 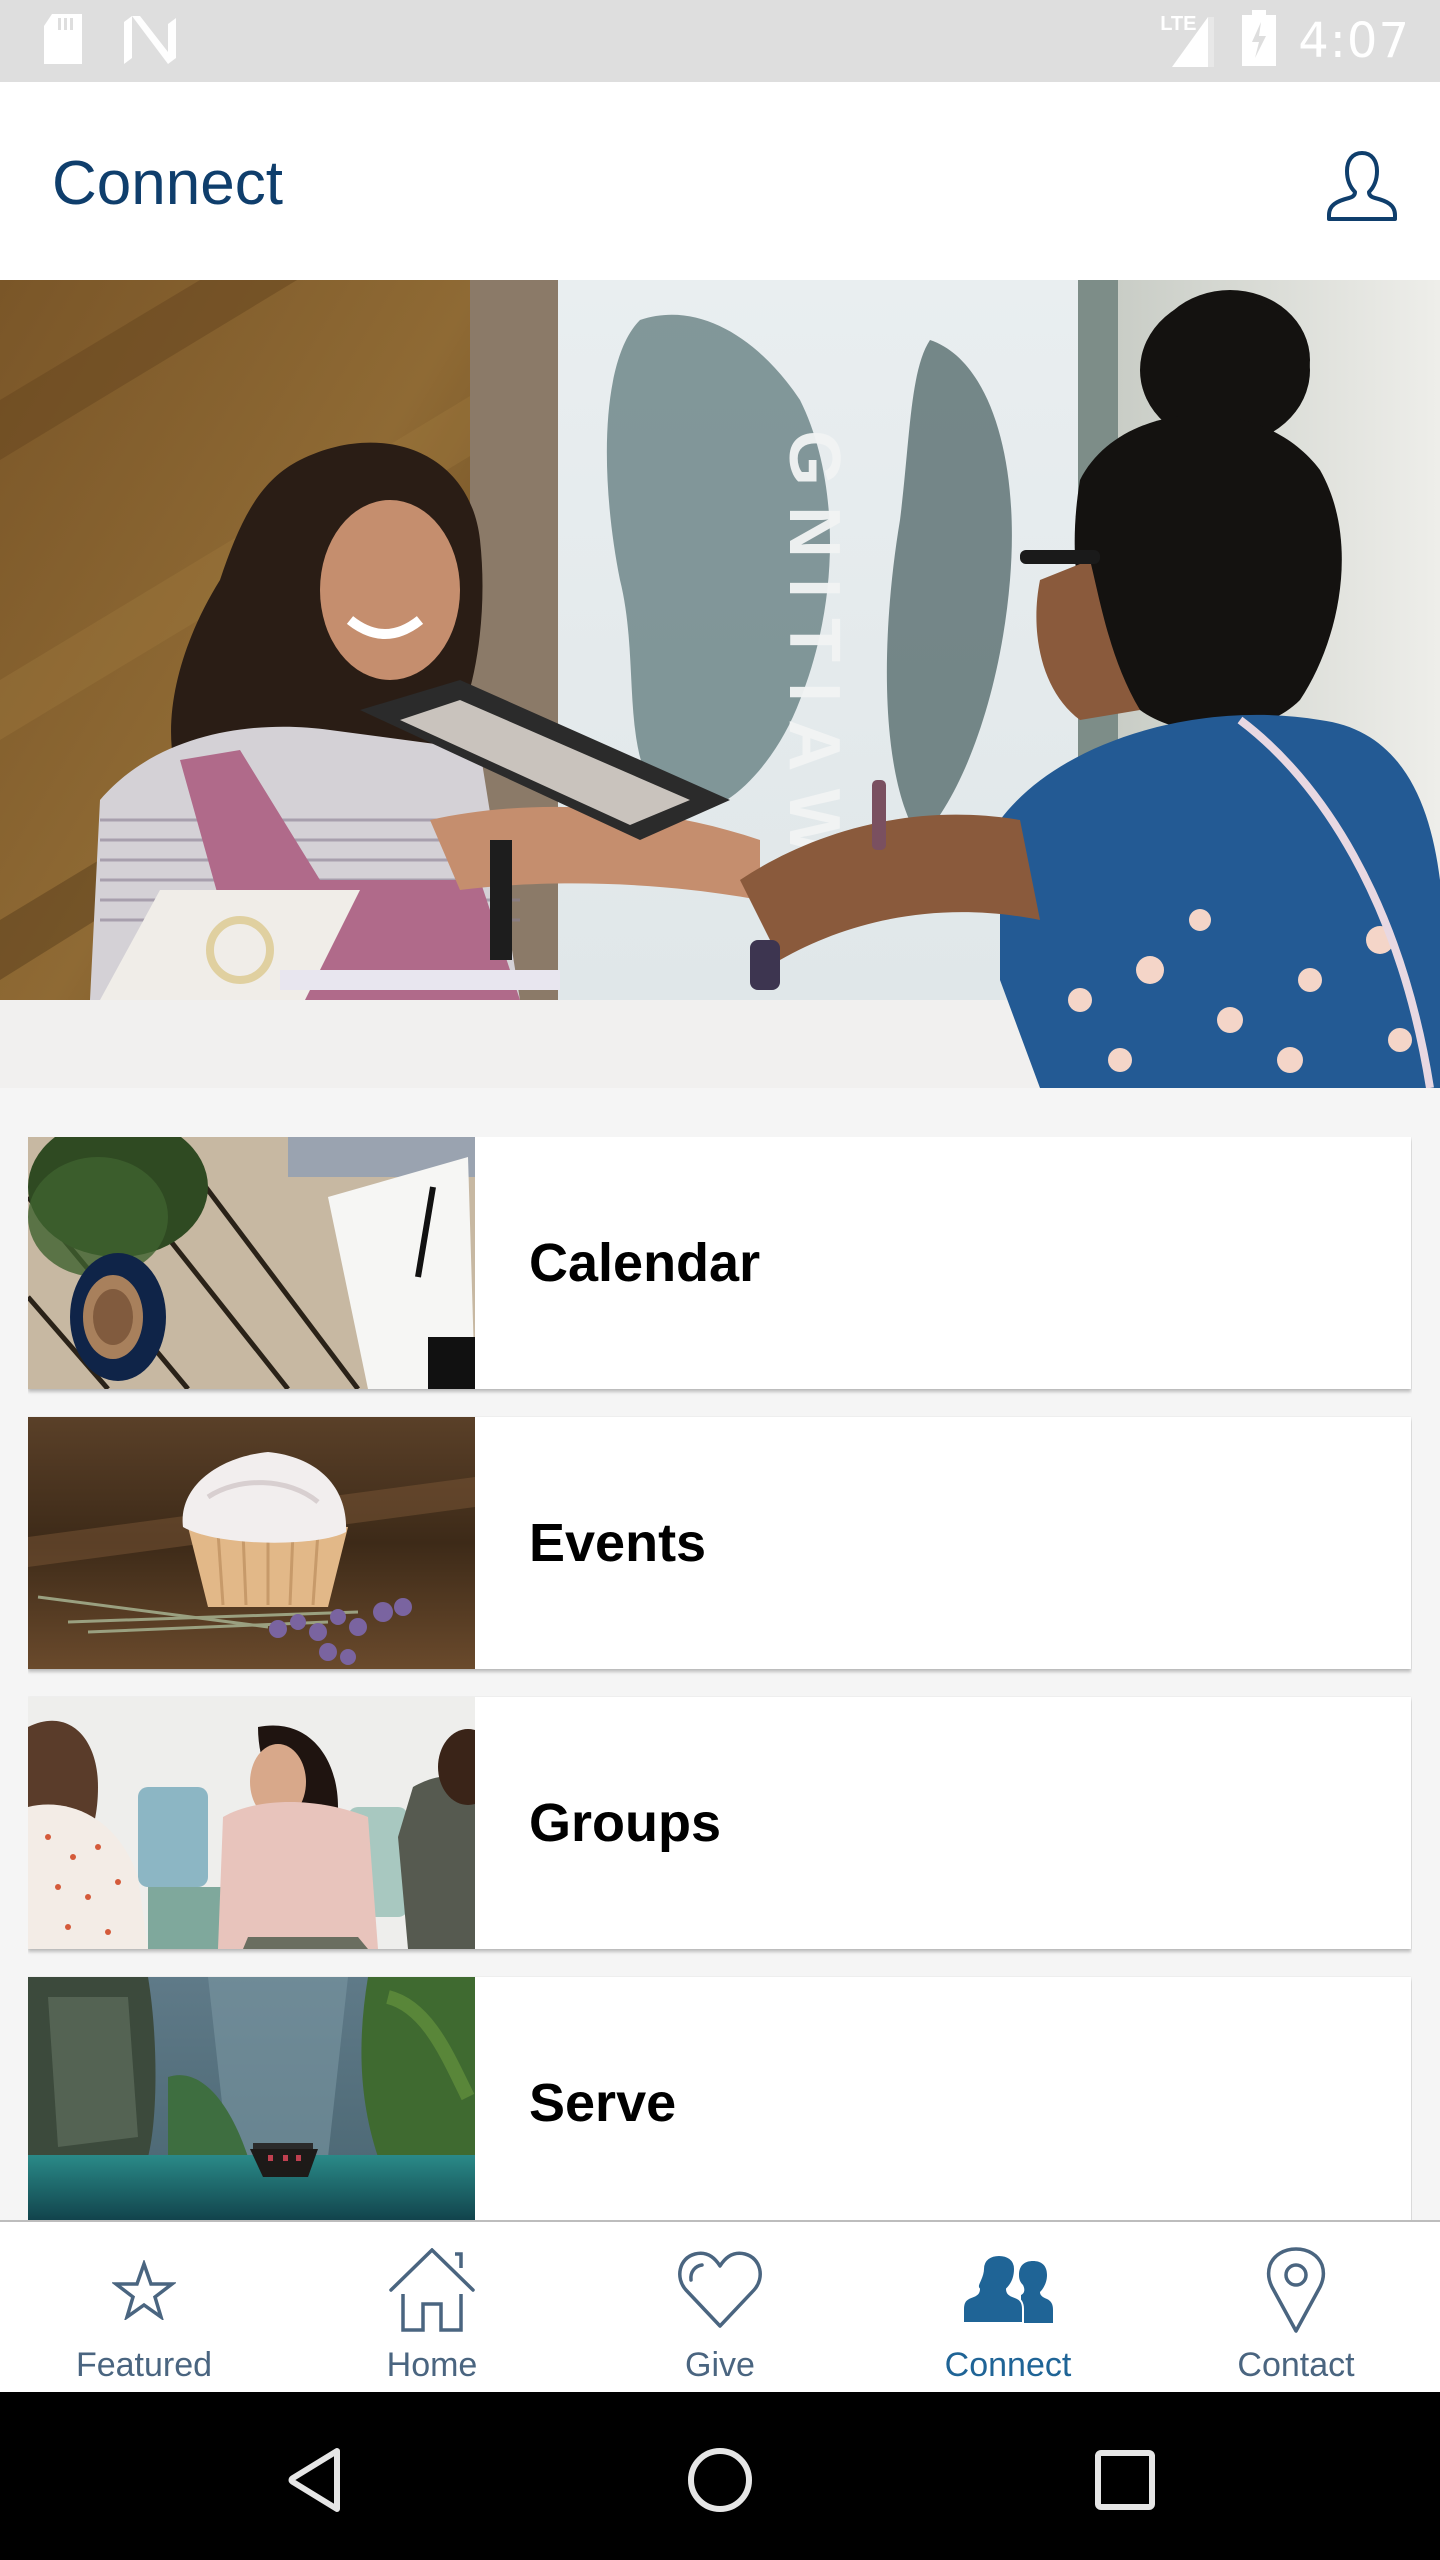 What do you see at coordinates (251, 1823) in the screenshot?
I see `groups-card-image` at bounding box center [251, 1823].